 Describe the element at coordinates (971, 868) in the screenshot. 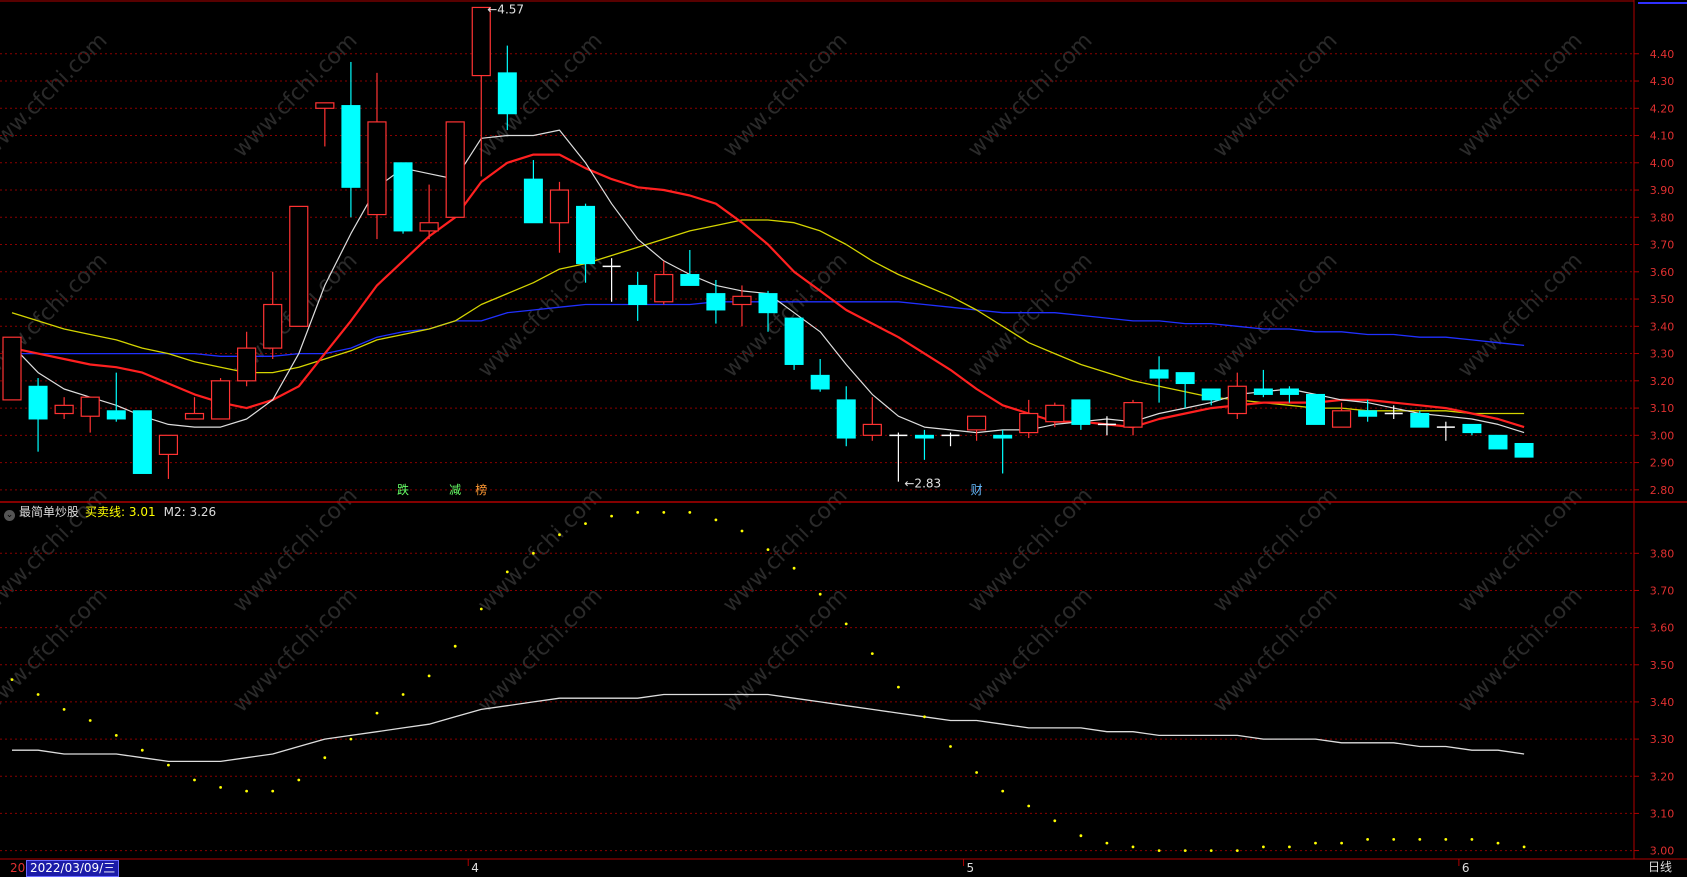

I see `x-axis-label: 5` at that location.